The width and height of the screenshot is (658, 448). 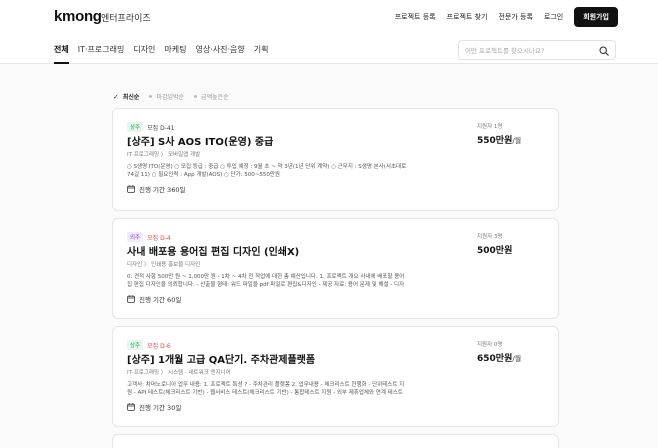 I want to click on period-text: 진행 기간 60일, so click(x=160, y=300).